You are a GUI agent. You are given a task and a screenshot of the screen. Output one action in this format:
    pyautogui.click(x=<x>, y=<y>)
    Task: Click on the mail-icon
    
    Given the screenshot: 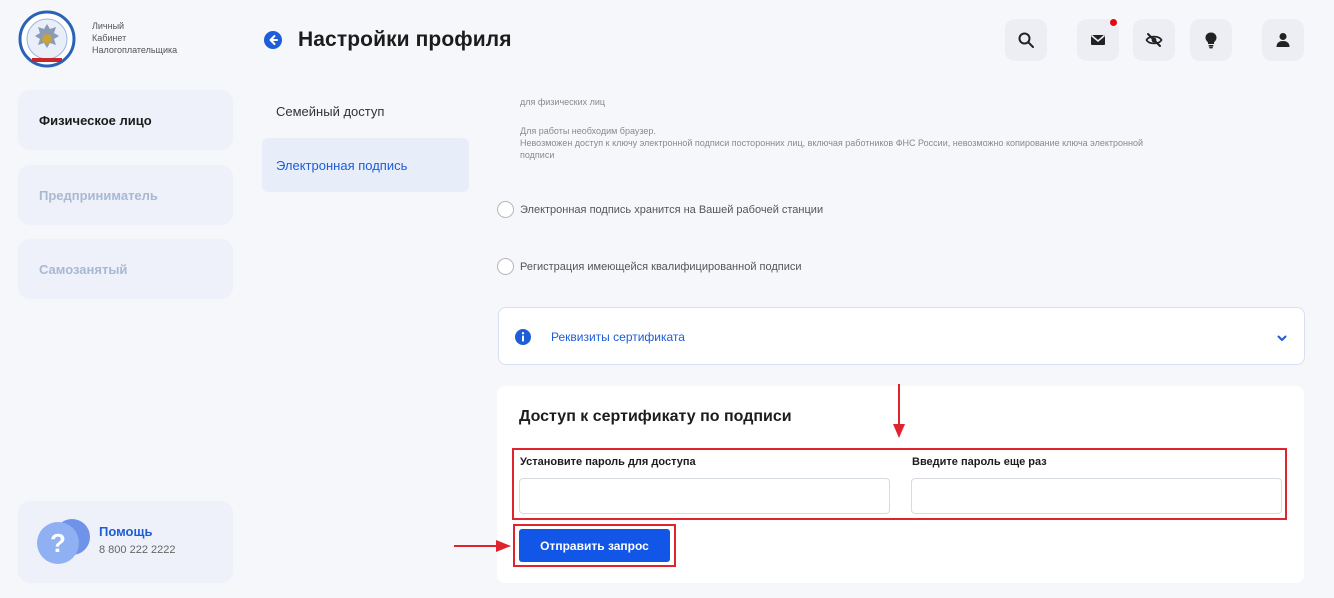 What is the action you would take?
    pyautogui.click(x=1098, y=39)
    